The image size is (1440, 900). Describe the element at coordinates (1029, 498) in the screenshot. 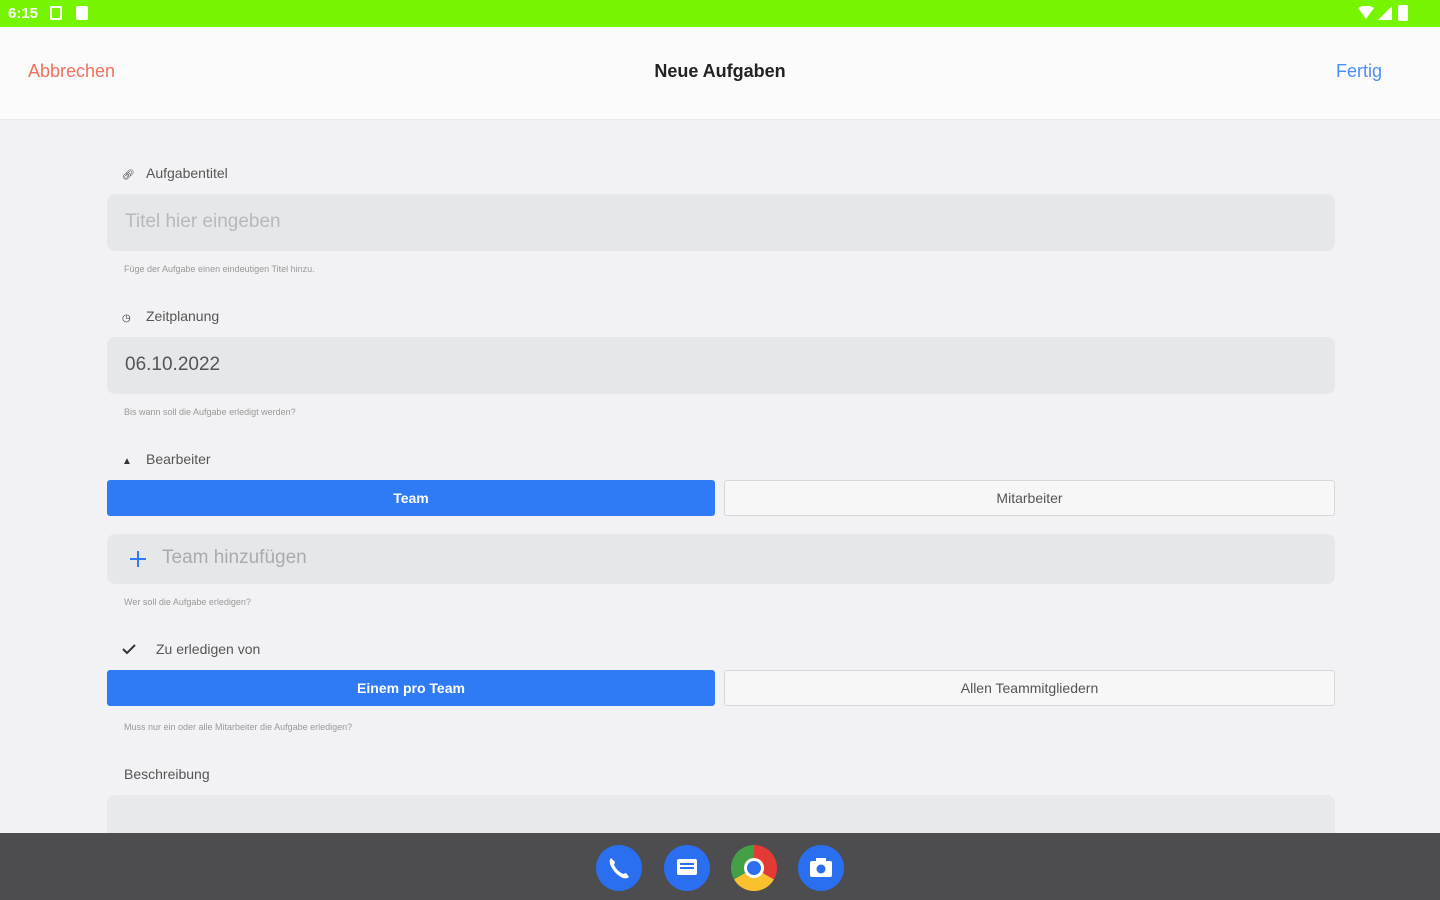

I see `segment-employee: Mitarbeiter` at that location.